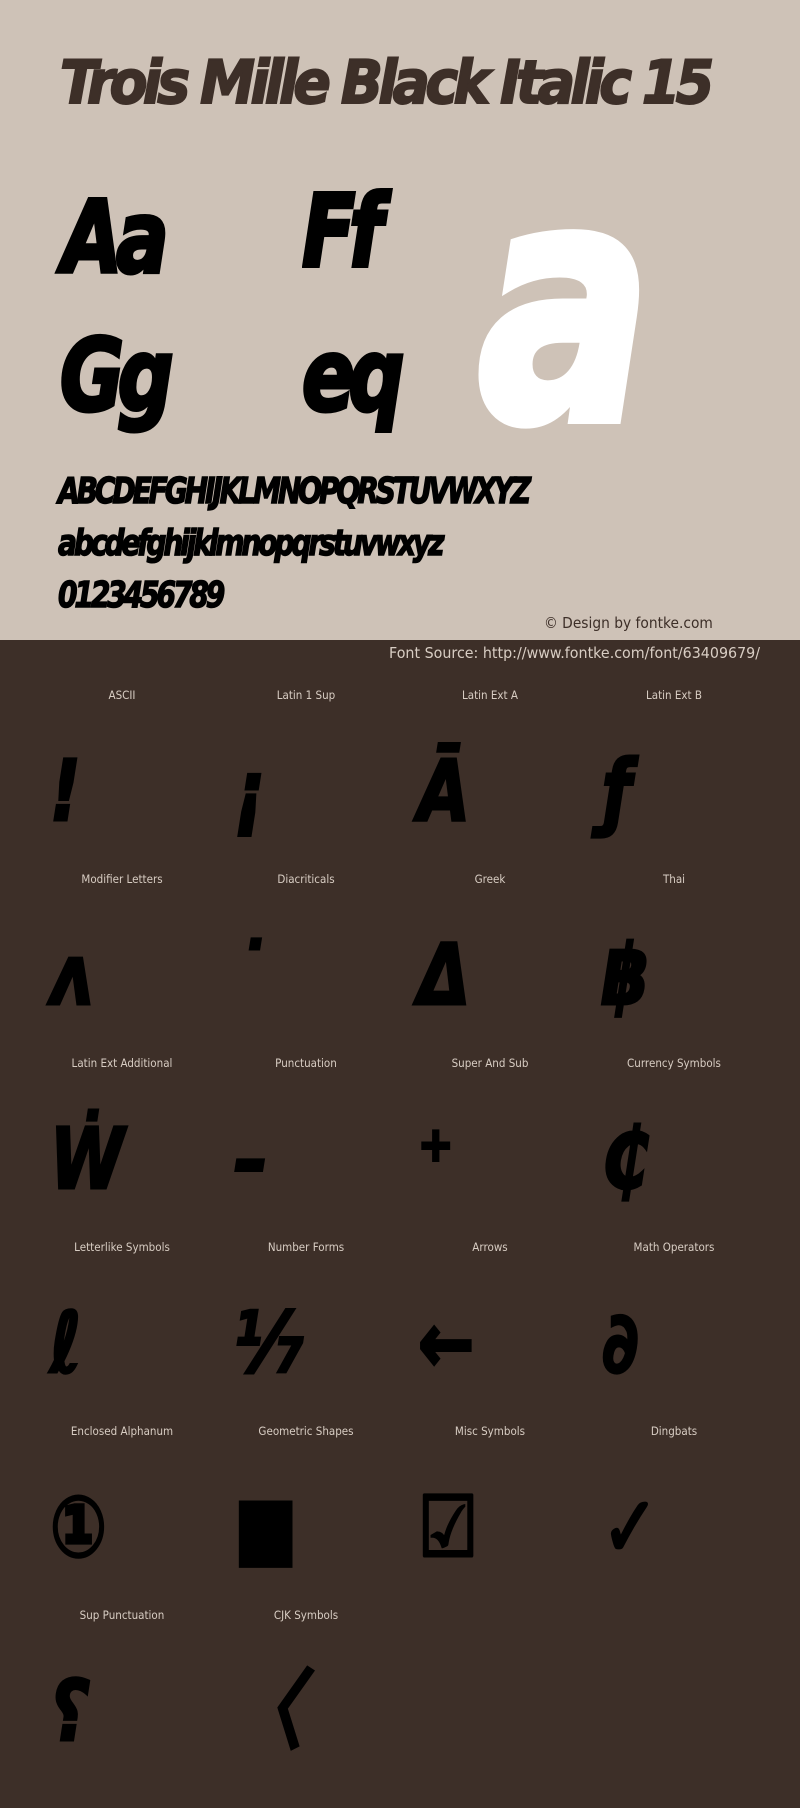 The image size is (800, 1808). What do you see at coordinates (268, 1711) in the screenshot?
I see `block-sample-glyph: 〈` at bounding box center [268, 1711].